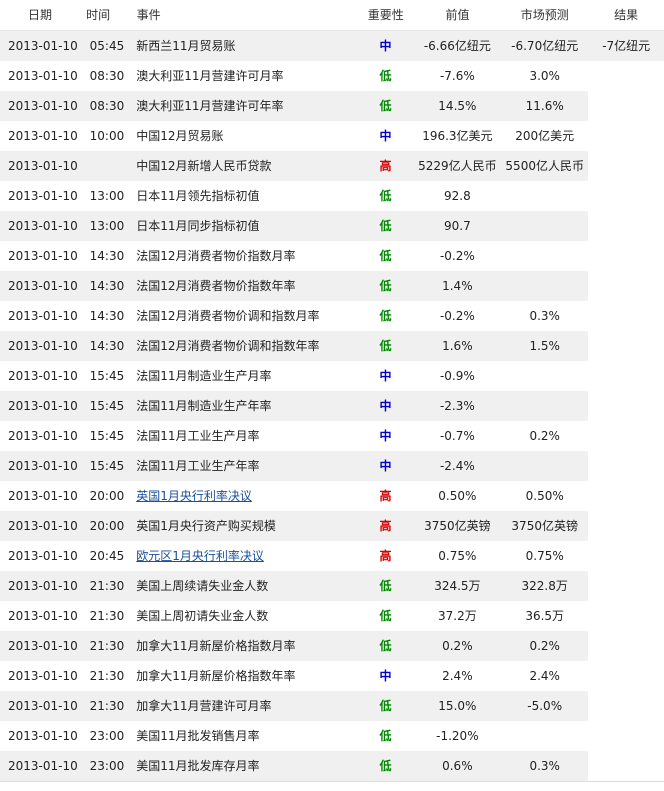  Describe the element at coordinates (457, 526) in the screenshot. I see `row-previous: 3750亿英镑` at that location.